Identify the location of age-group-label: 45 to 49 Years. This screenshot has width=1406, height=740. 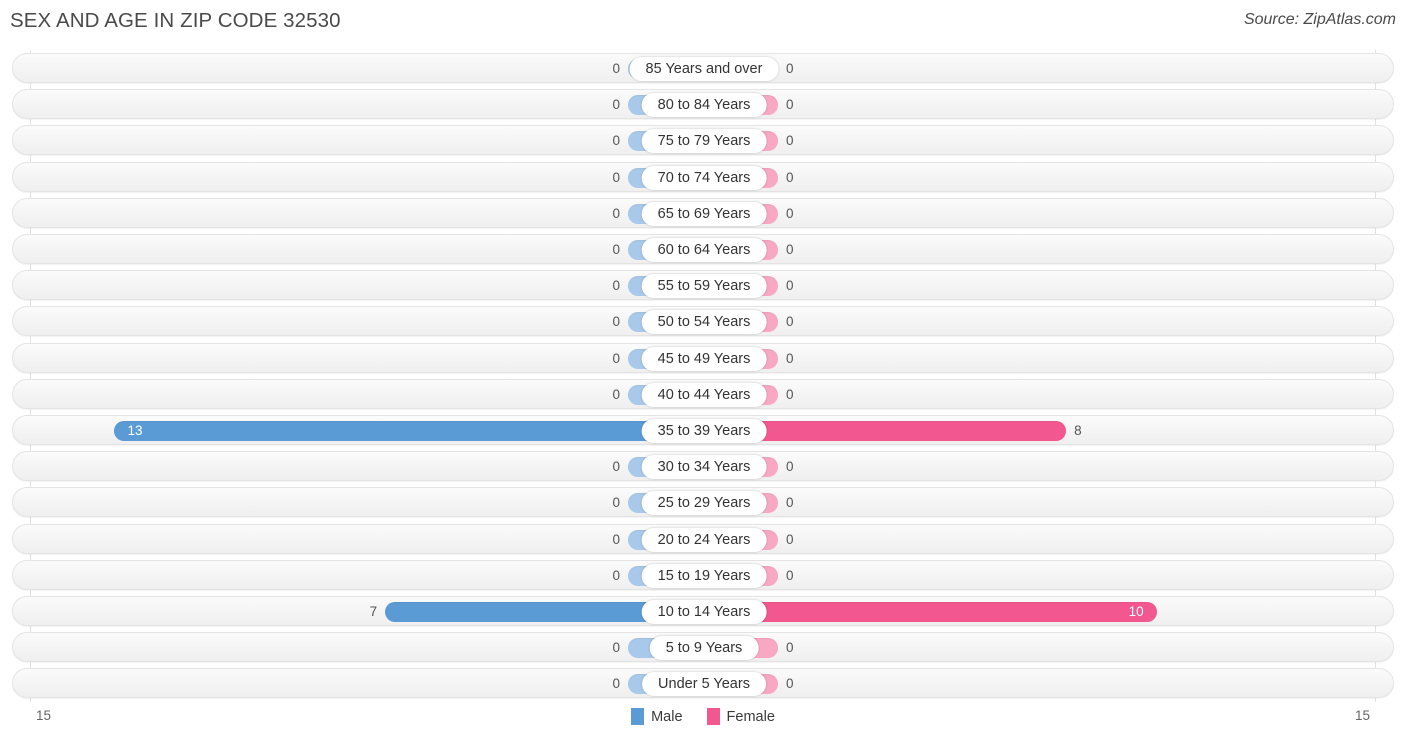
(704, 358).